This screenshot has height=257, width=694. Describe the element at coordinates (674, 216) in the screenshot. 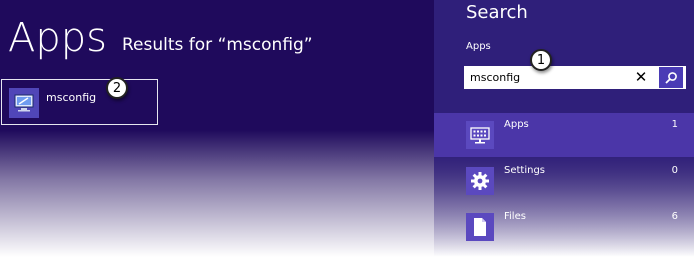

I see `filter-files-count: 6` at that location.